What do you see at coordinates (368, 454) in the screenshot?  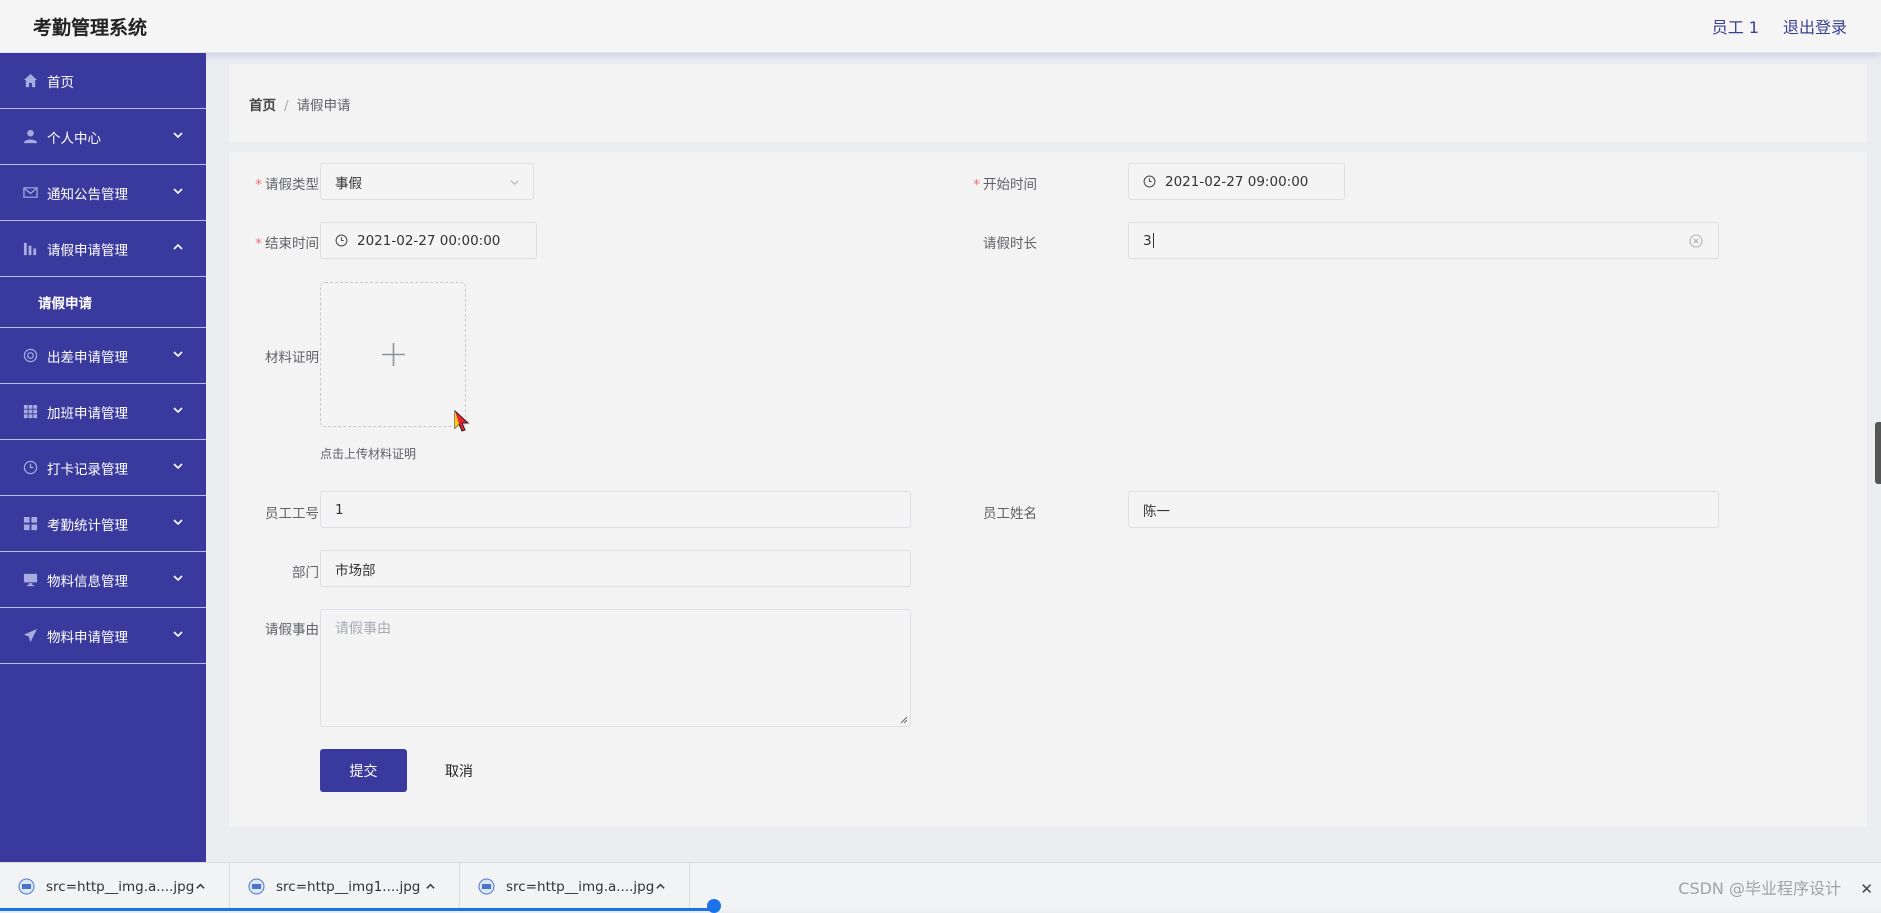 I see `upload-tip: 点击上传材料证明` at bounding box center [368, 454].